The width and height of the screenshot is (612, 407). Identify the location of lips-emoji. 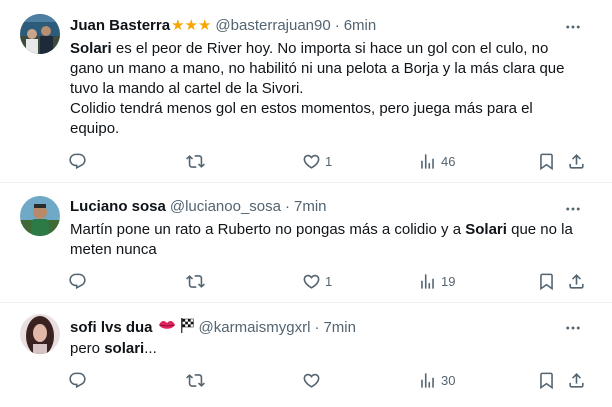
(167, 327).